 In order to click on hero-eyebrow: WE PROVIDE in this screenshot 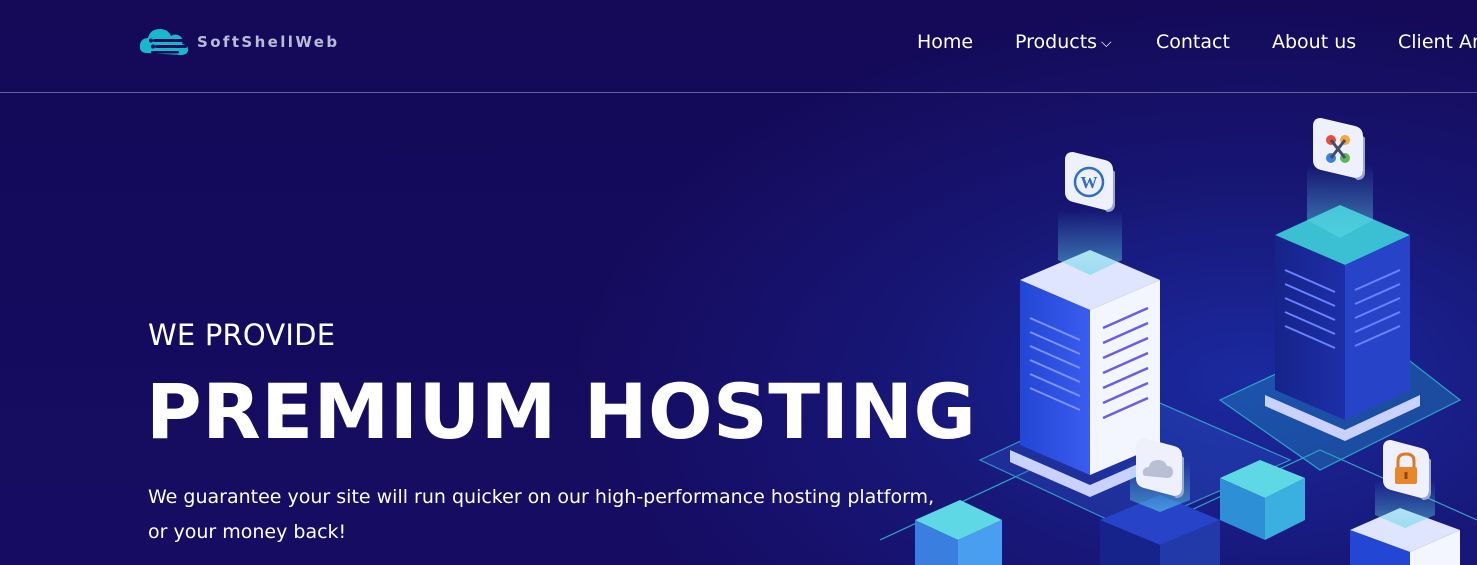, I will do `click(242, 335)`.